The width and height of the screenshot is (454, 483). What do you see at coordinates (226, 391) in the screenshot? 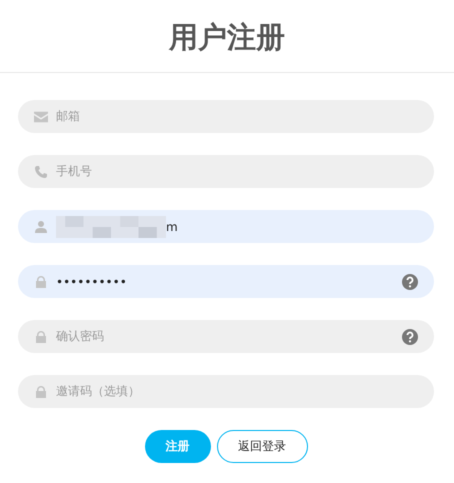
I see `input-field: 邀请码（选填）` at bounding box center [226, 391].